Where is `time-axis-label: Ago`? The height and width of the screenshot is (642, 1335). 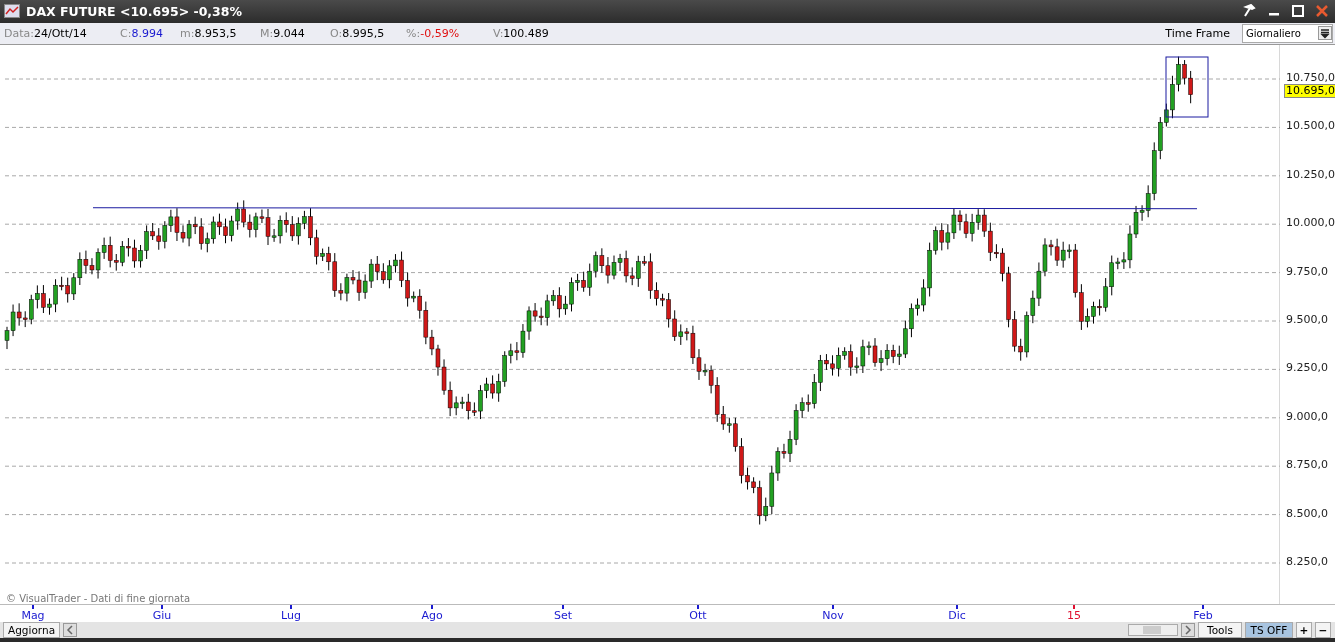 time-axis-label: Ago is located at coordinates (432, 616).